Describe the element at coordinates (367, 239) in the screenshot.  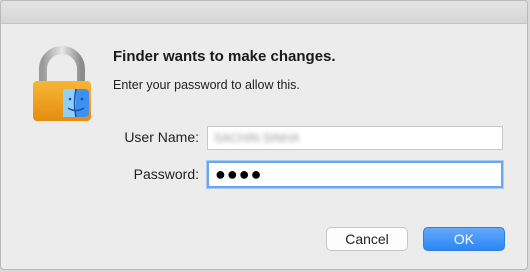
I see `cancel-button: Cancel` at that location.